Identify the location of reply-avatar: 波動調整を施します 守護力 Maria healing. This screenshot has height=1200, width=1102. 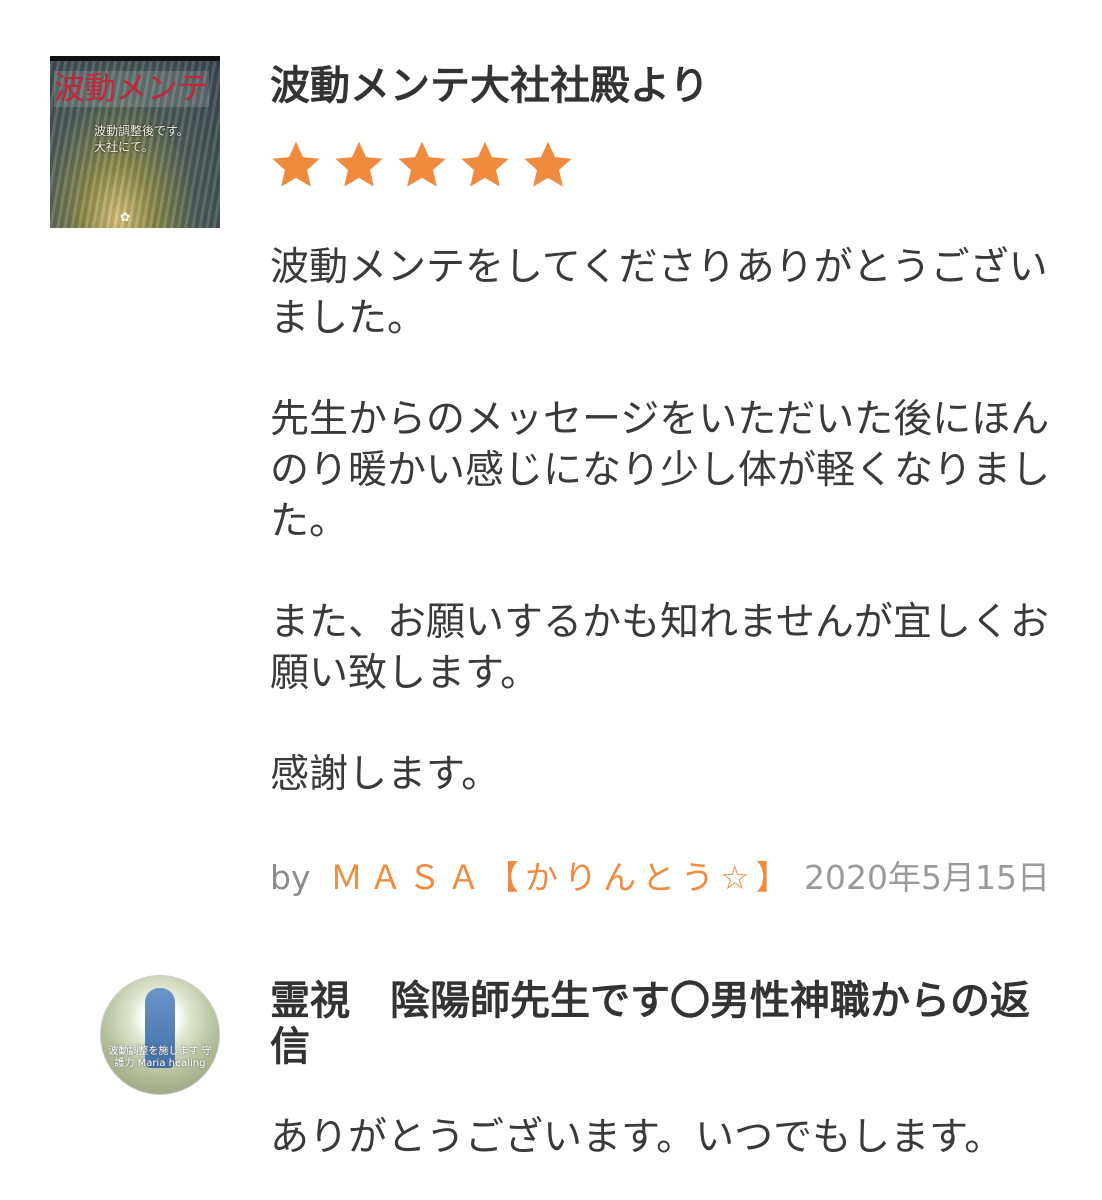
(160, 1035).